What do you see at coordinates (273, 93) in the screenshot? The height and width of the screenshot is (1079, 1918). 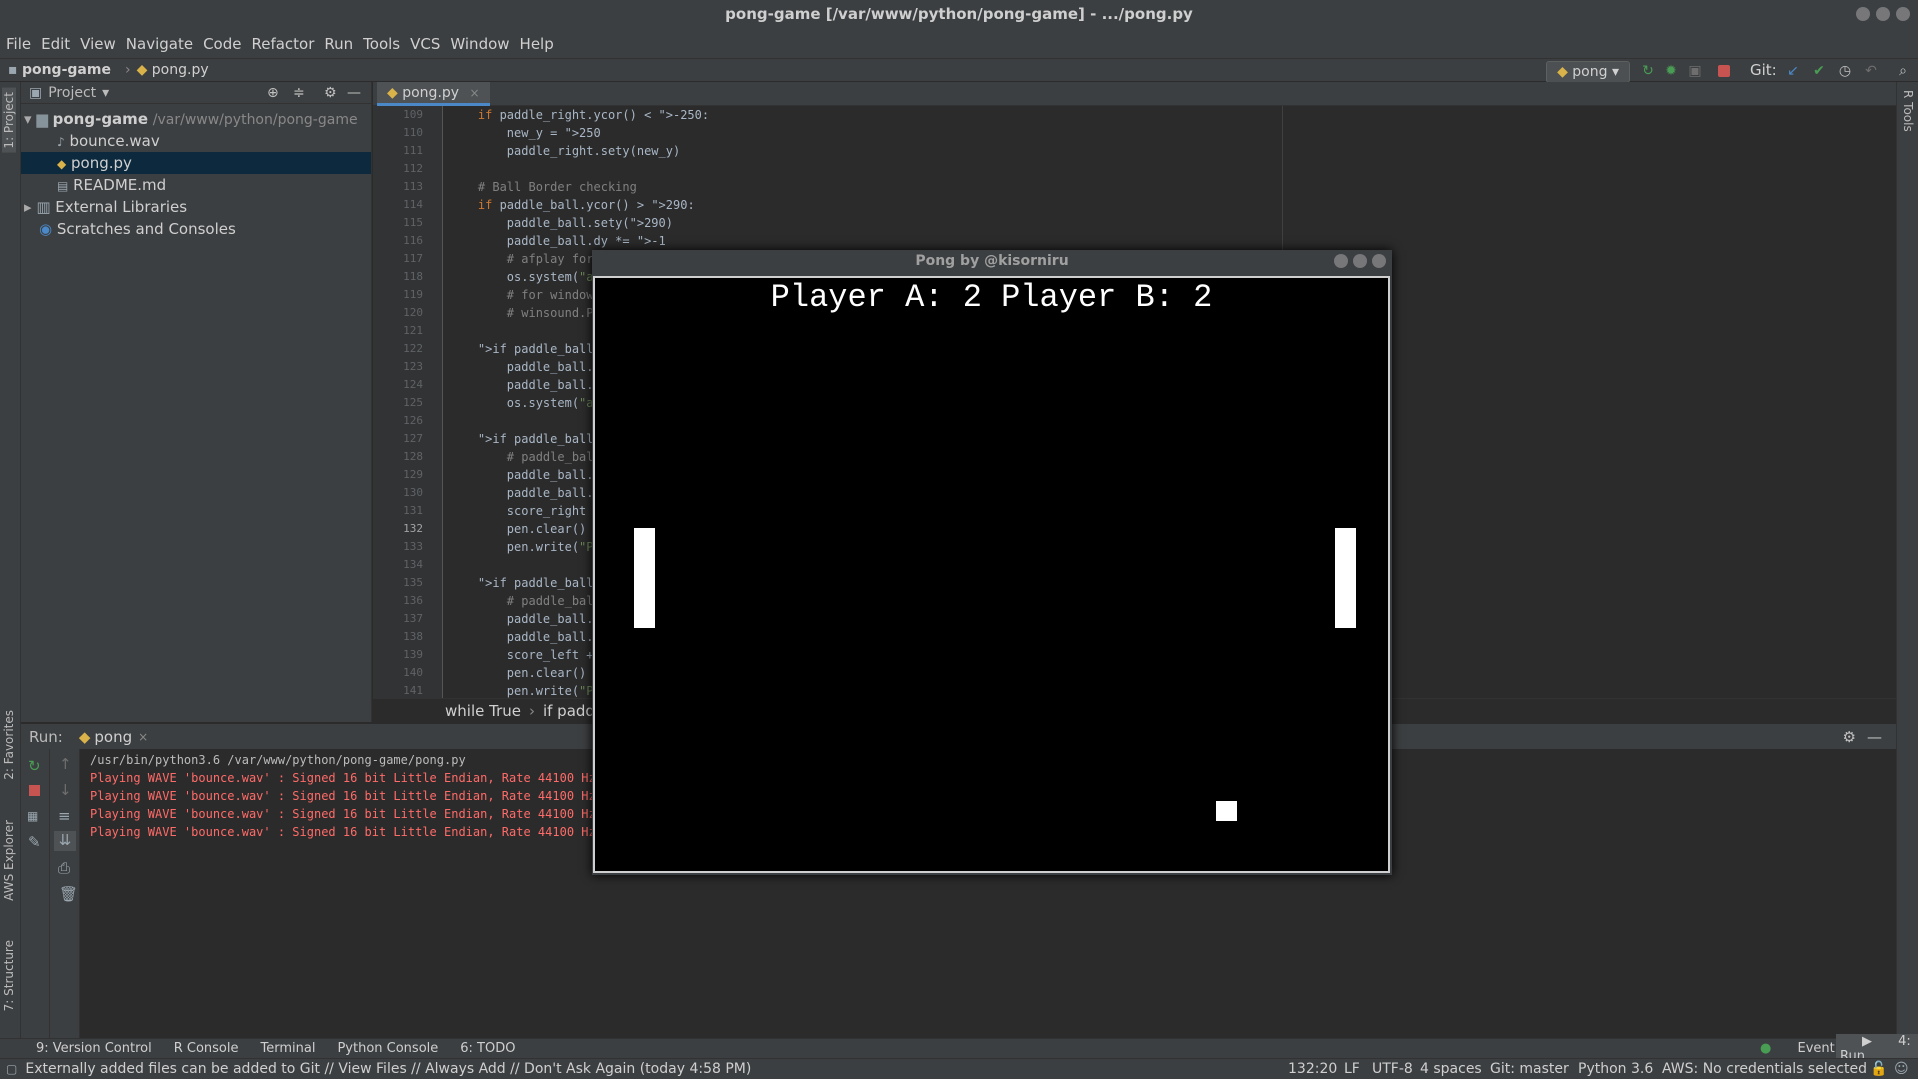 I see `locate-icon: ⊕` at bounding box center [273, 93].